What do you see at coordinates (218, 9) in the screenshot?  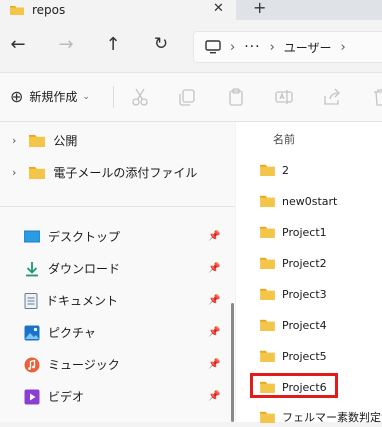 I see `close-tab-button: ✕` at bounding box center [218, 9].